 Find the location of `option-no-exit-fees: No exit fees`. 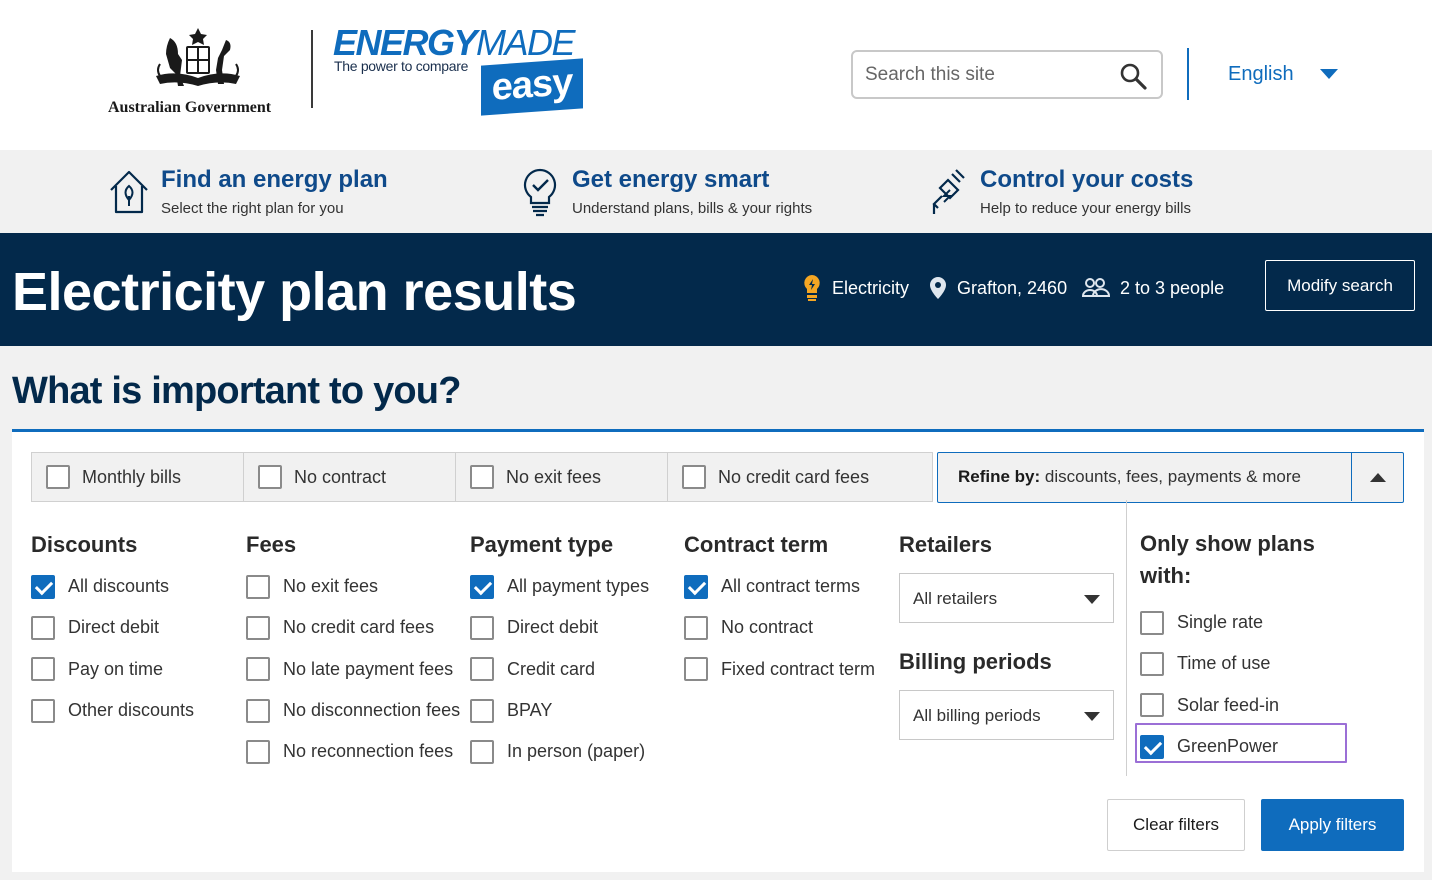

option-no-exit-fees: No exit fees is located at coordinates (353, 586).